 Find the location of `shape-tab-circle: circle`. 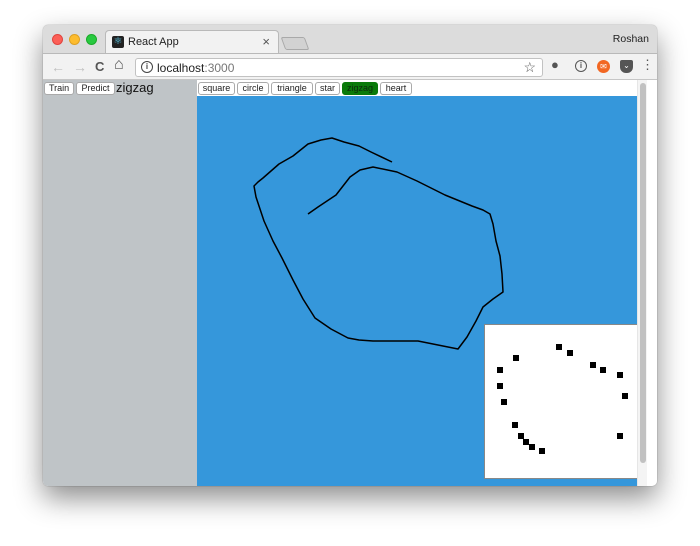

shape-tab-circle: circle is located at coordinates (253, 88).